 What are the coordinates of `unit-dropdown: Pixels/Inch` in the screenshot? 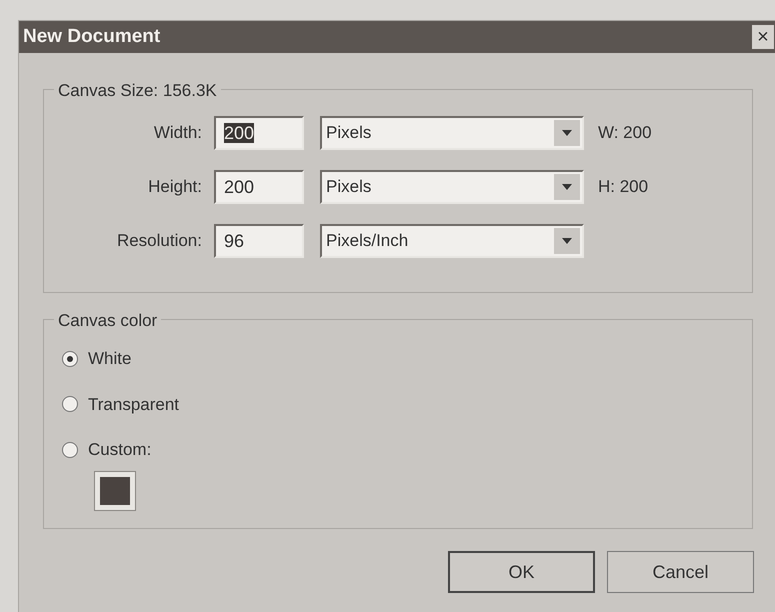 It's located at (452, 241).